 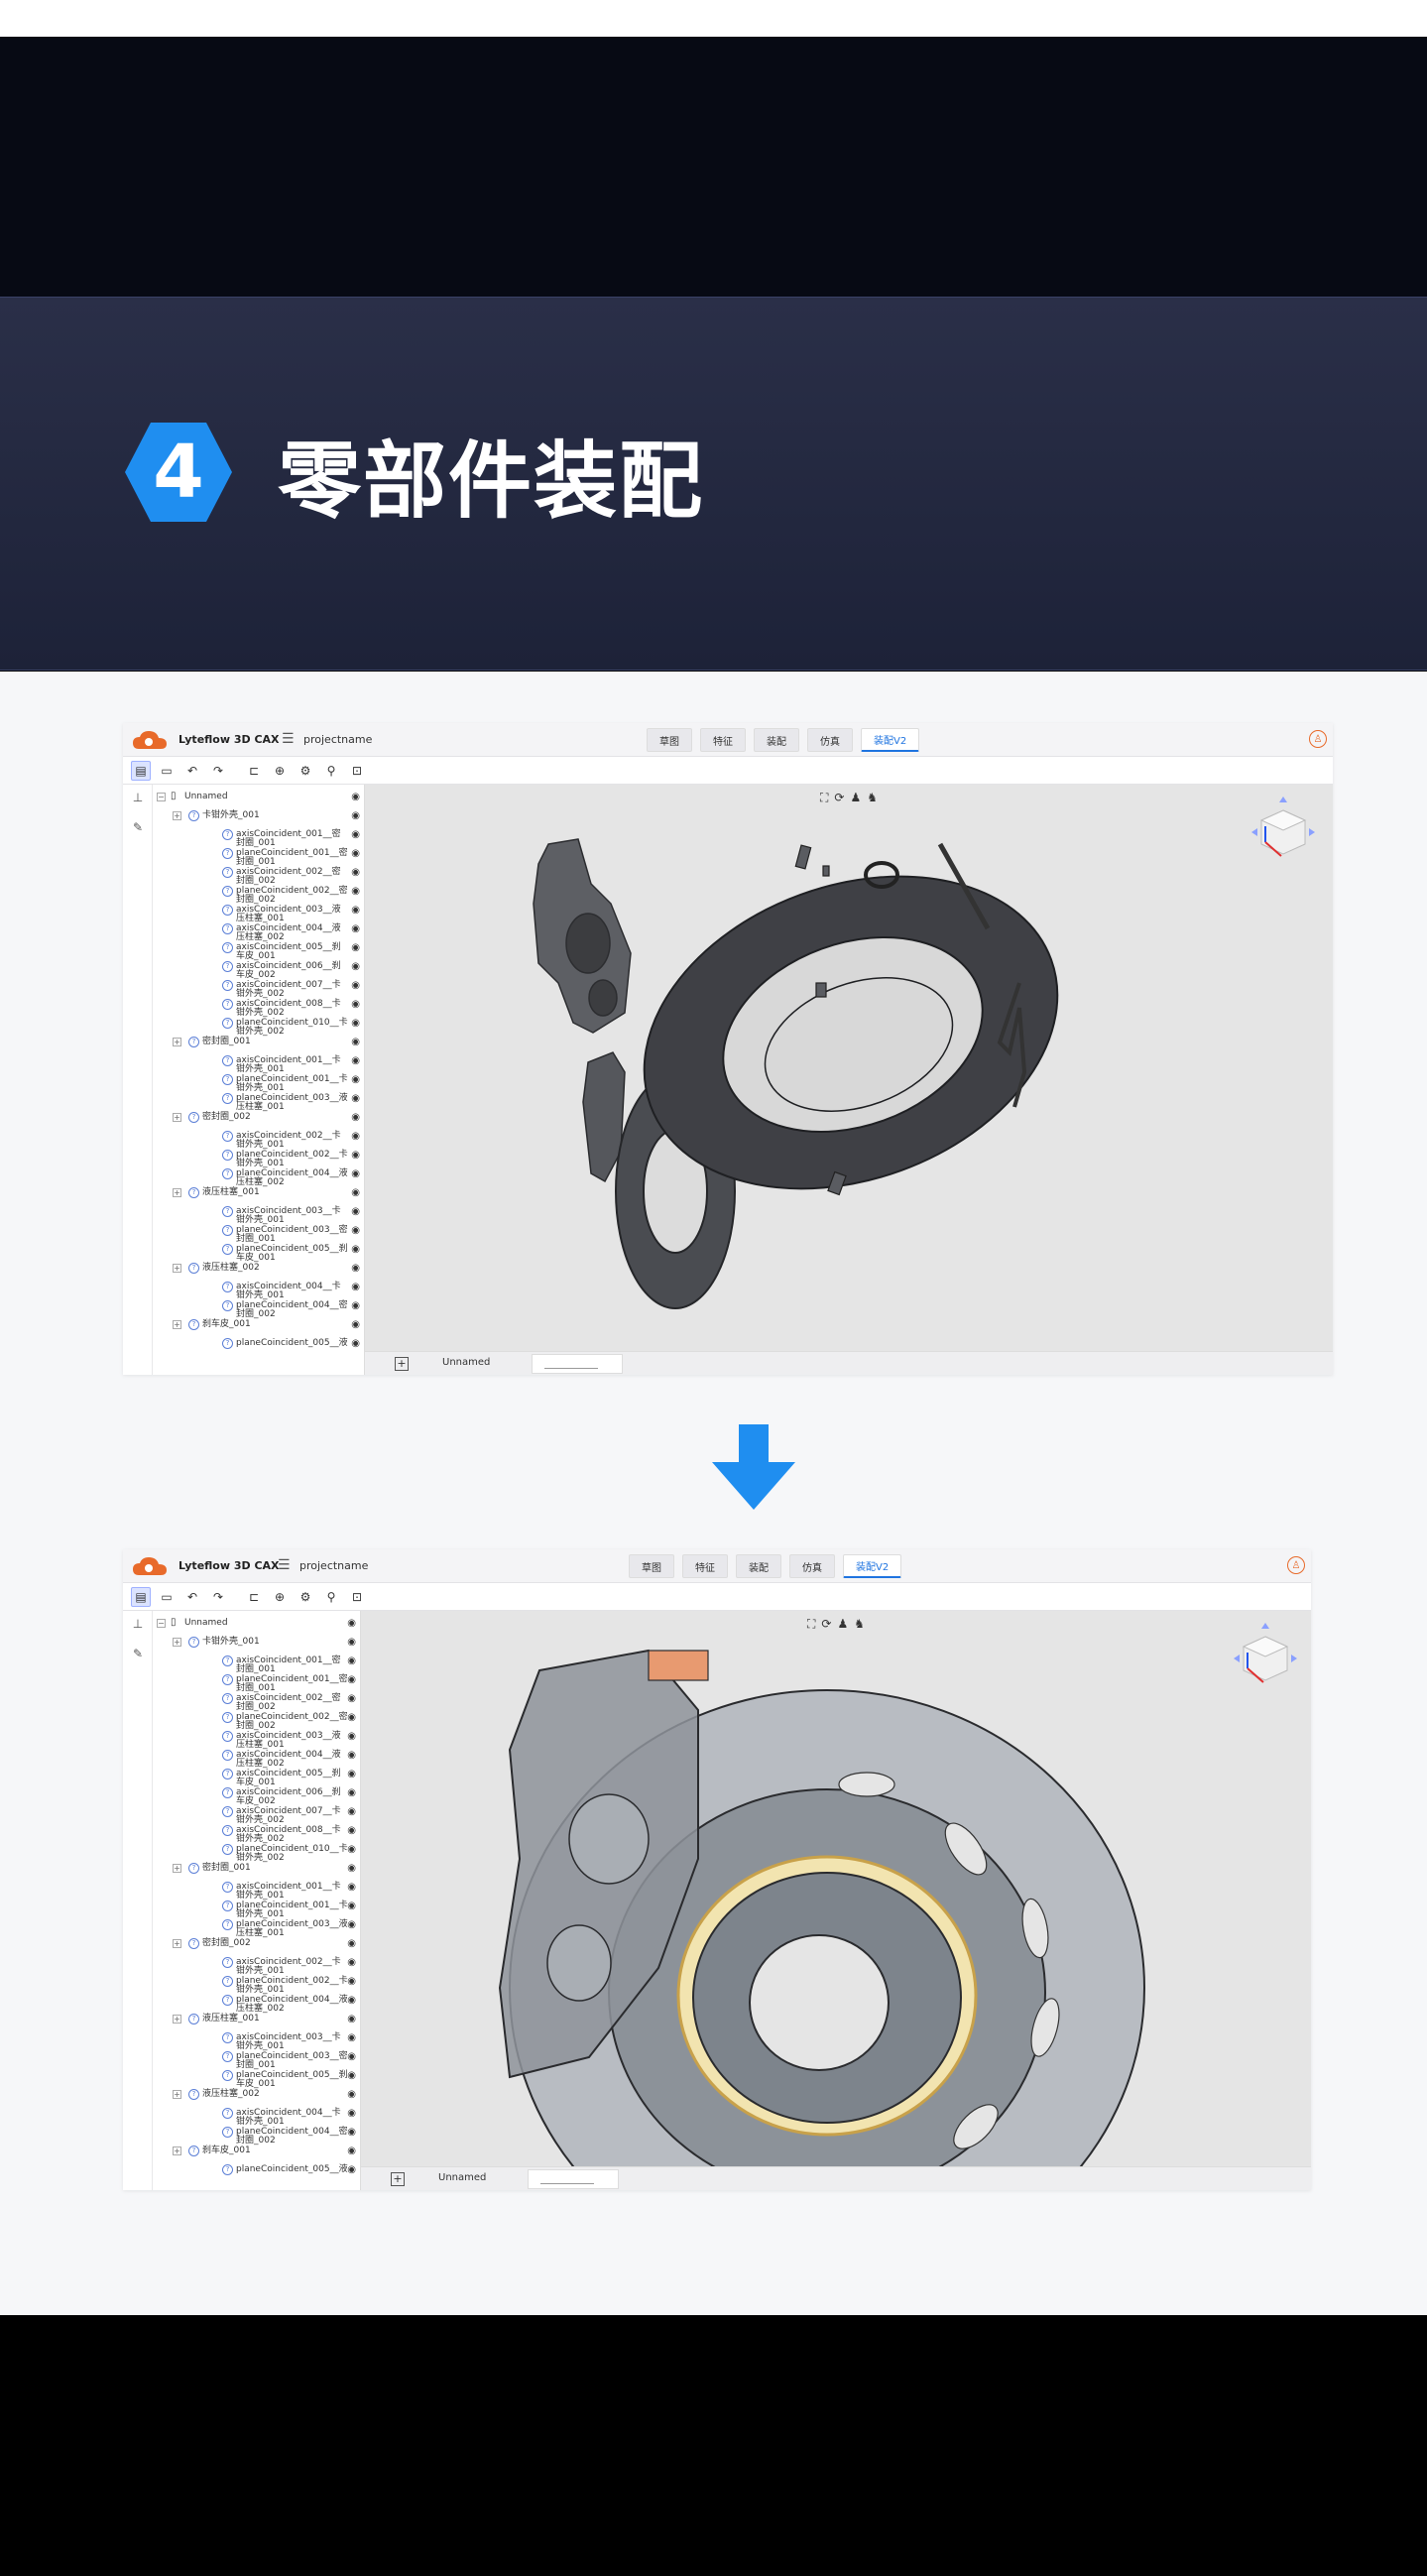 What do you see at coordinates (258, 1345) in the screenshot?
I see `tree-constraint-row: ? planeCoincident_005__液 ◉` at bounding box center [258, 1345].